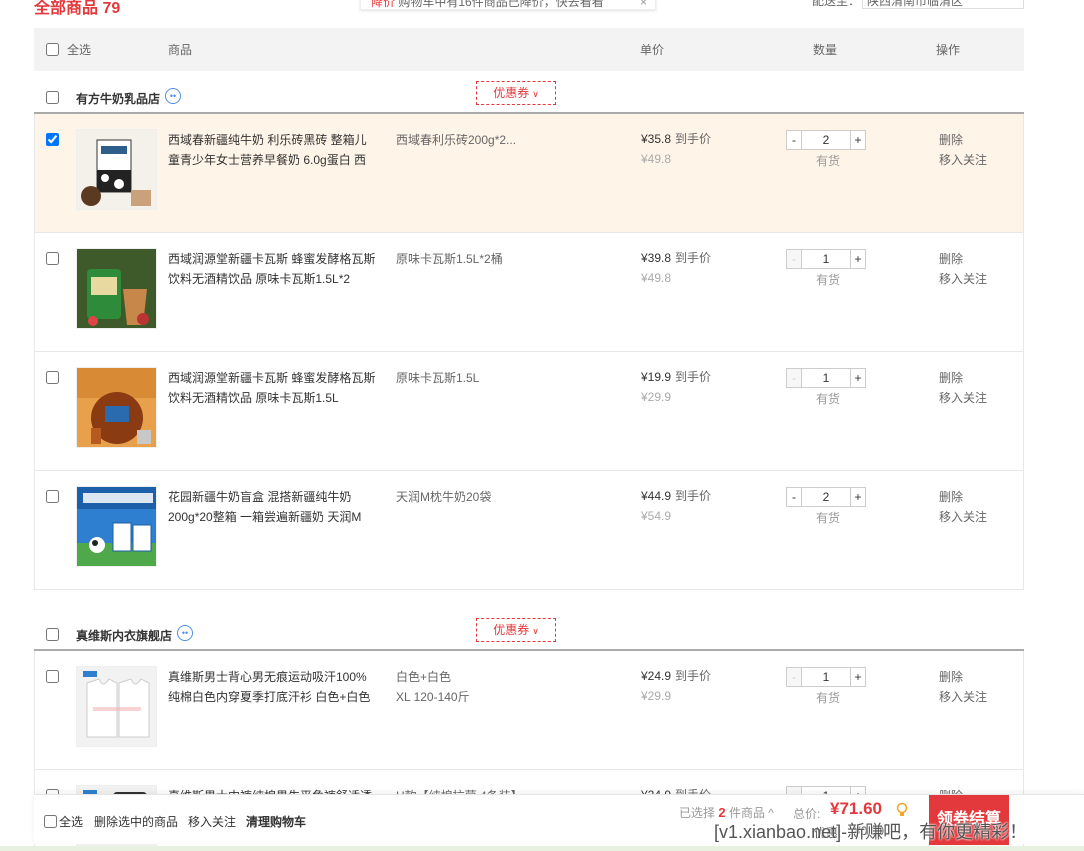 Image resolution: width=1084 pixels, height=851 pixels. Describe the element at coordinates (542, 848) in the screenshot. I see `page-bottom-strip` at that location.